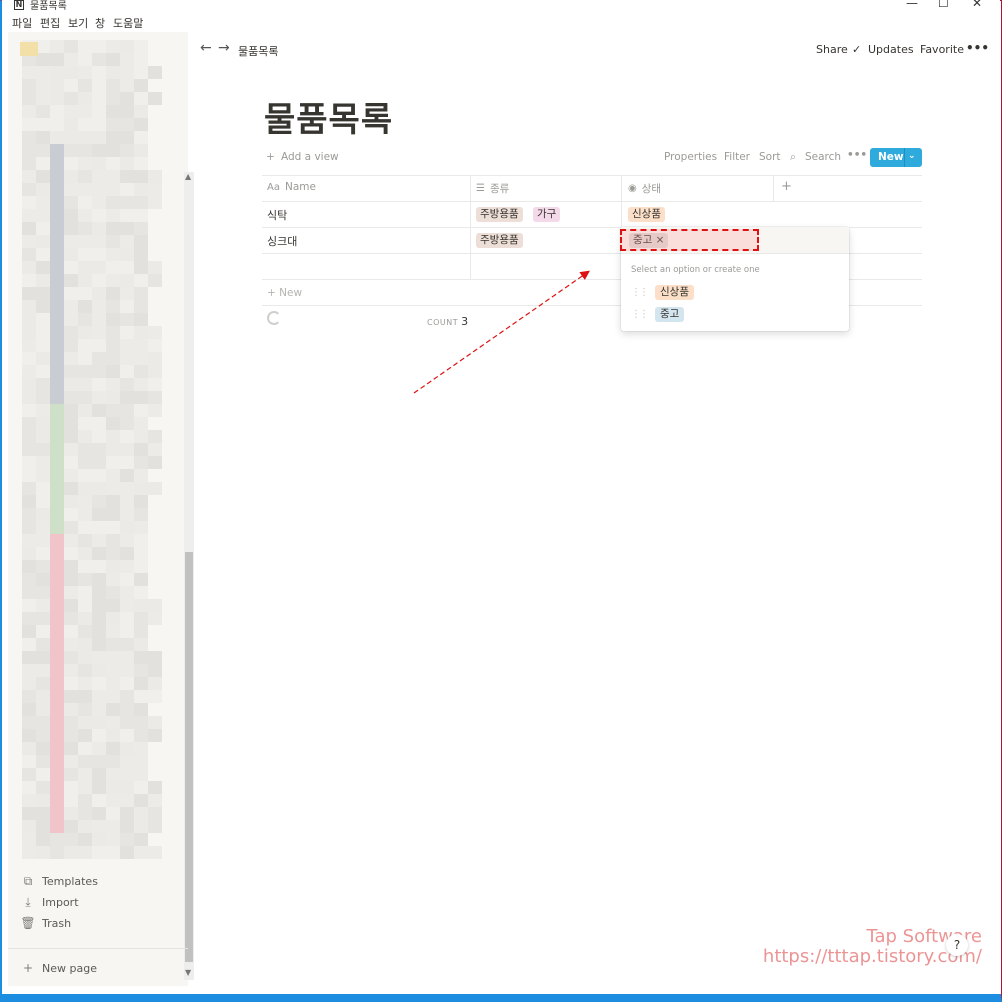 The height and width of the screenshot is (1002, 1002). Describe the element at coordinates (957, 945) in the screenshot. I see `help-button: ?` at that location.